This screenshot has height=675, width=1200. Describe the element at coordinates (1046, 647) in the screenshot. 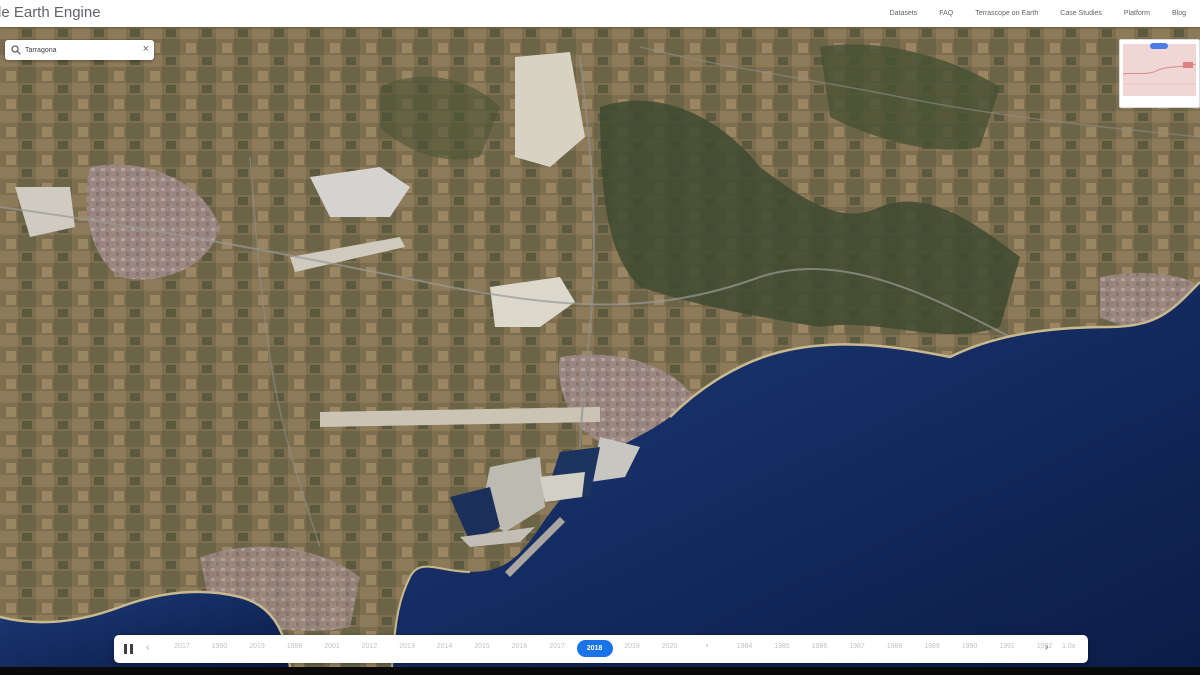

I see `next-year-button: ›` at that location.